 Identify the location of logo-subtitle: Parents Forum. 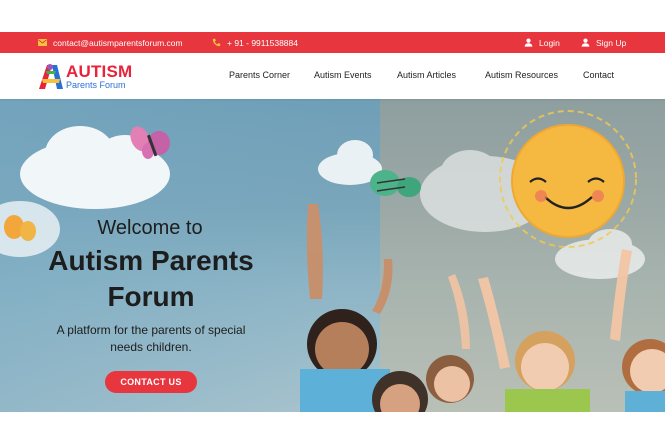
(96, 85).